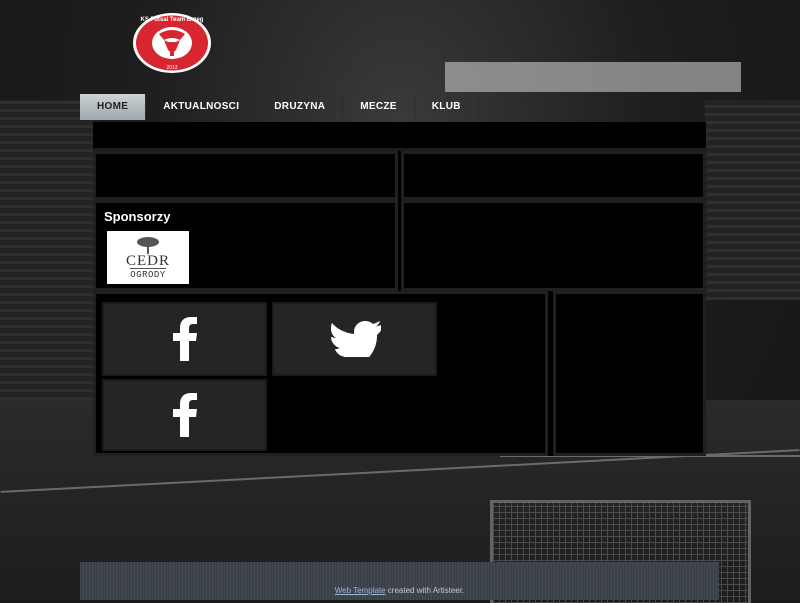  I want to click on twitter-icon, so click(355, 339).